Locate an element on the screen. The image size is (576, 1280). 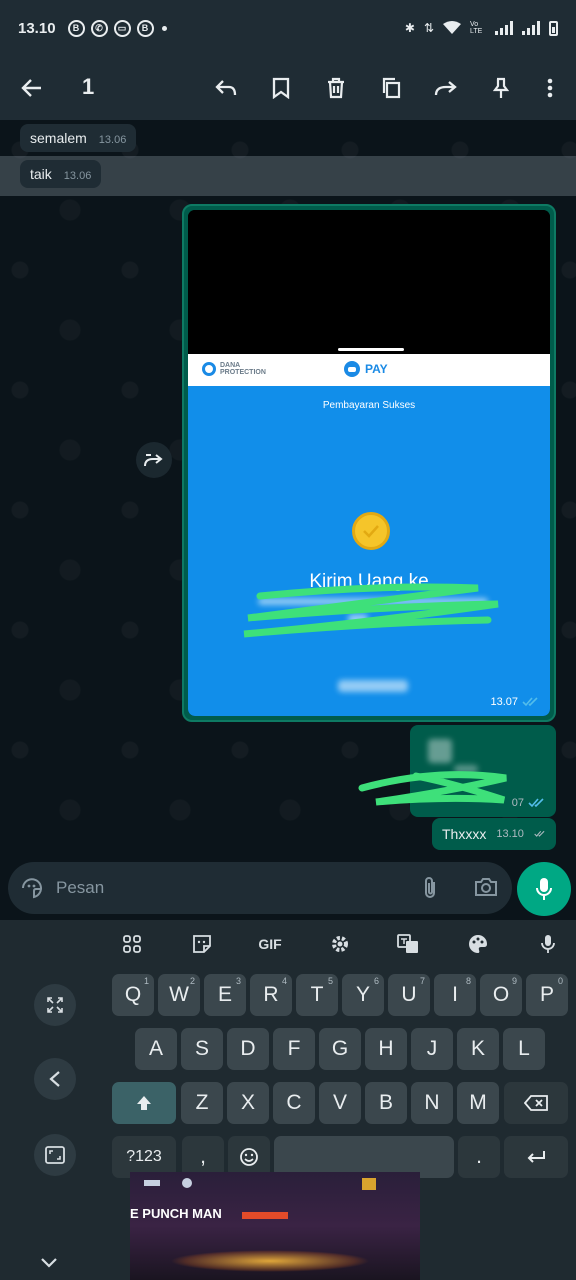
star-icon is located at coordinates (281, 88).